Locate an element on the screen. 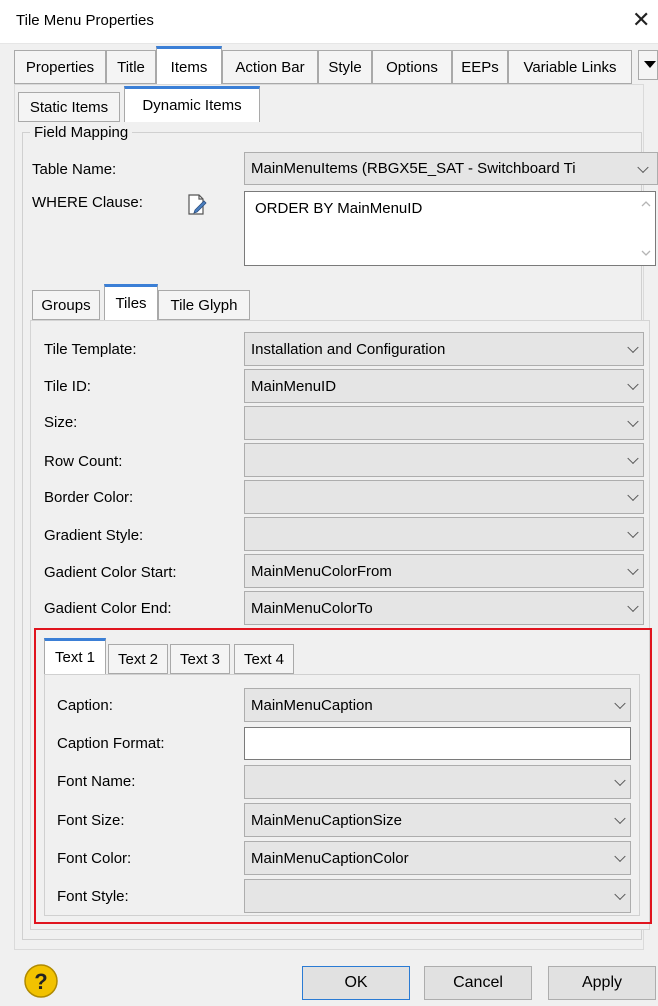  row-count-select is located at coordinates (444, 460).